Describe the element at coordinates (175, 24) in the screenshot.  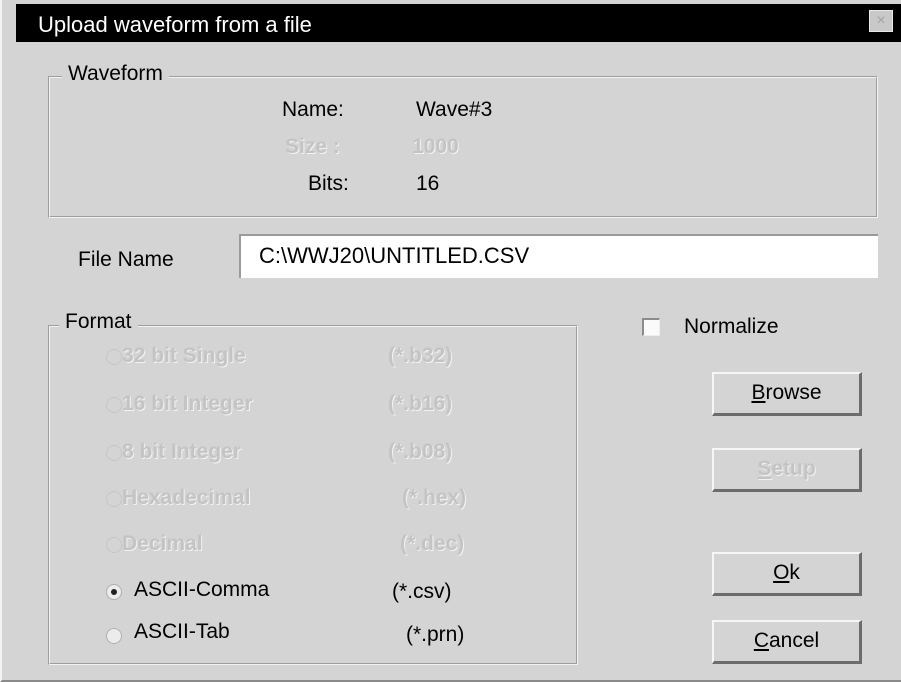
I see `window-title: Upload waveform from a file` at that location.